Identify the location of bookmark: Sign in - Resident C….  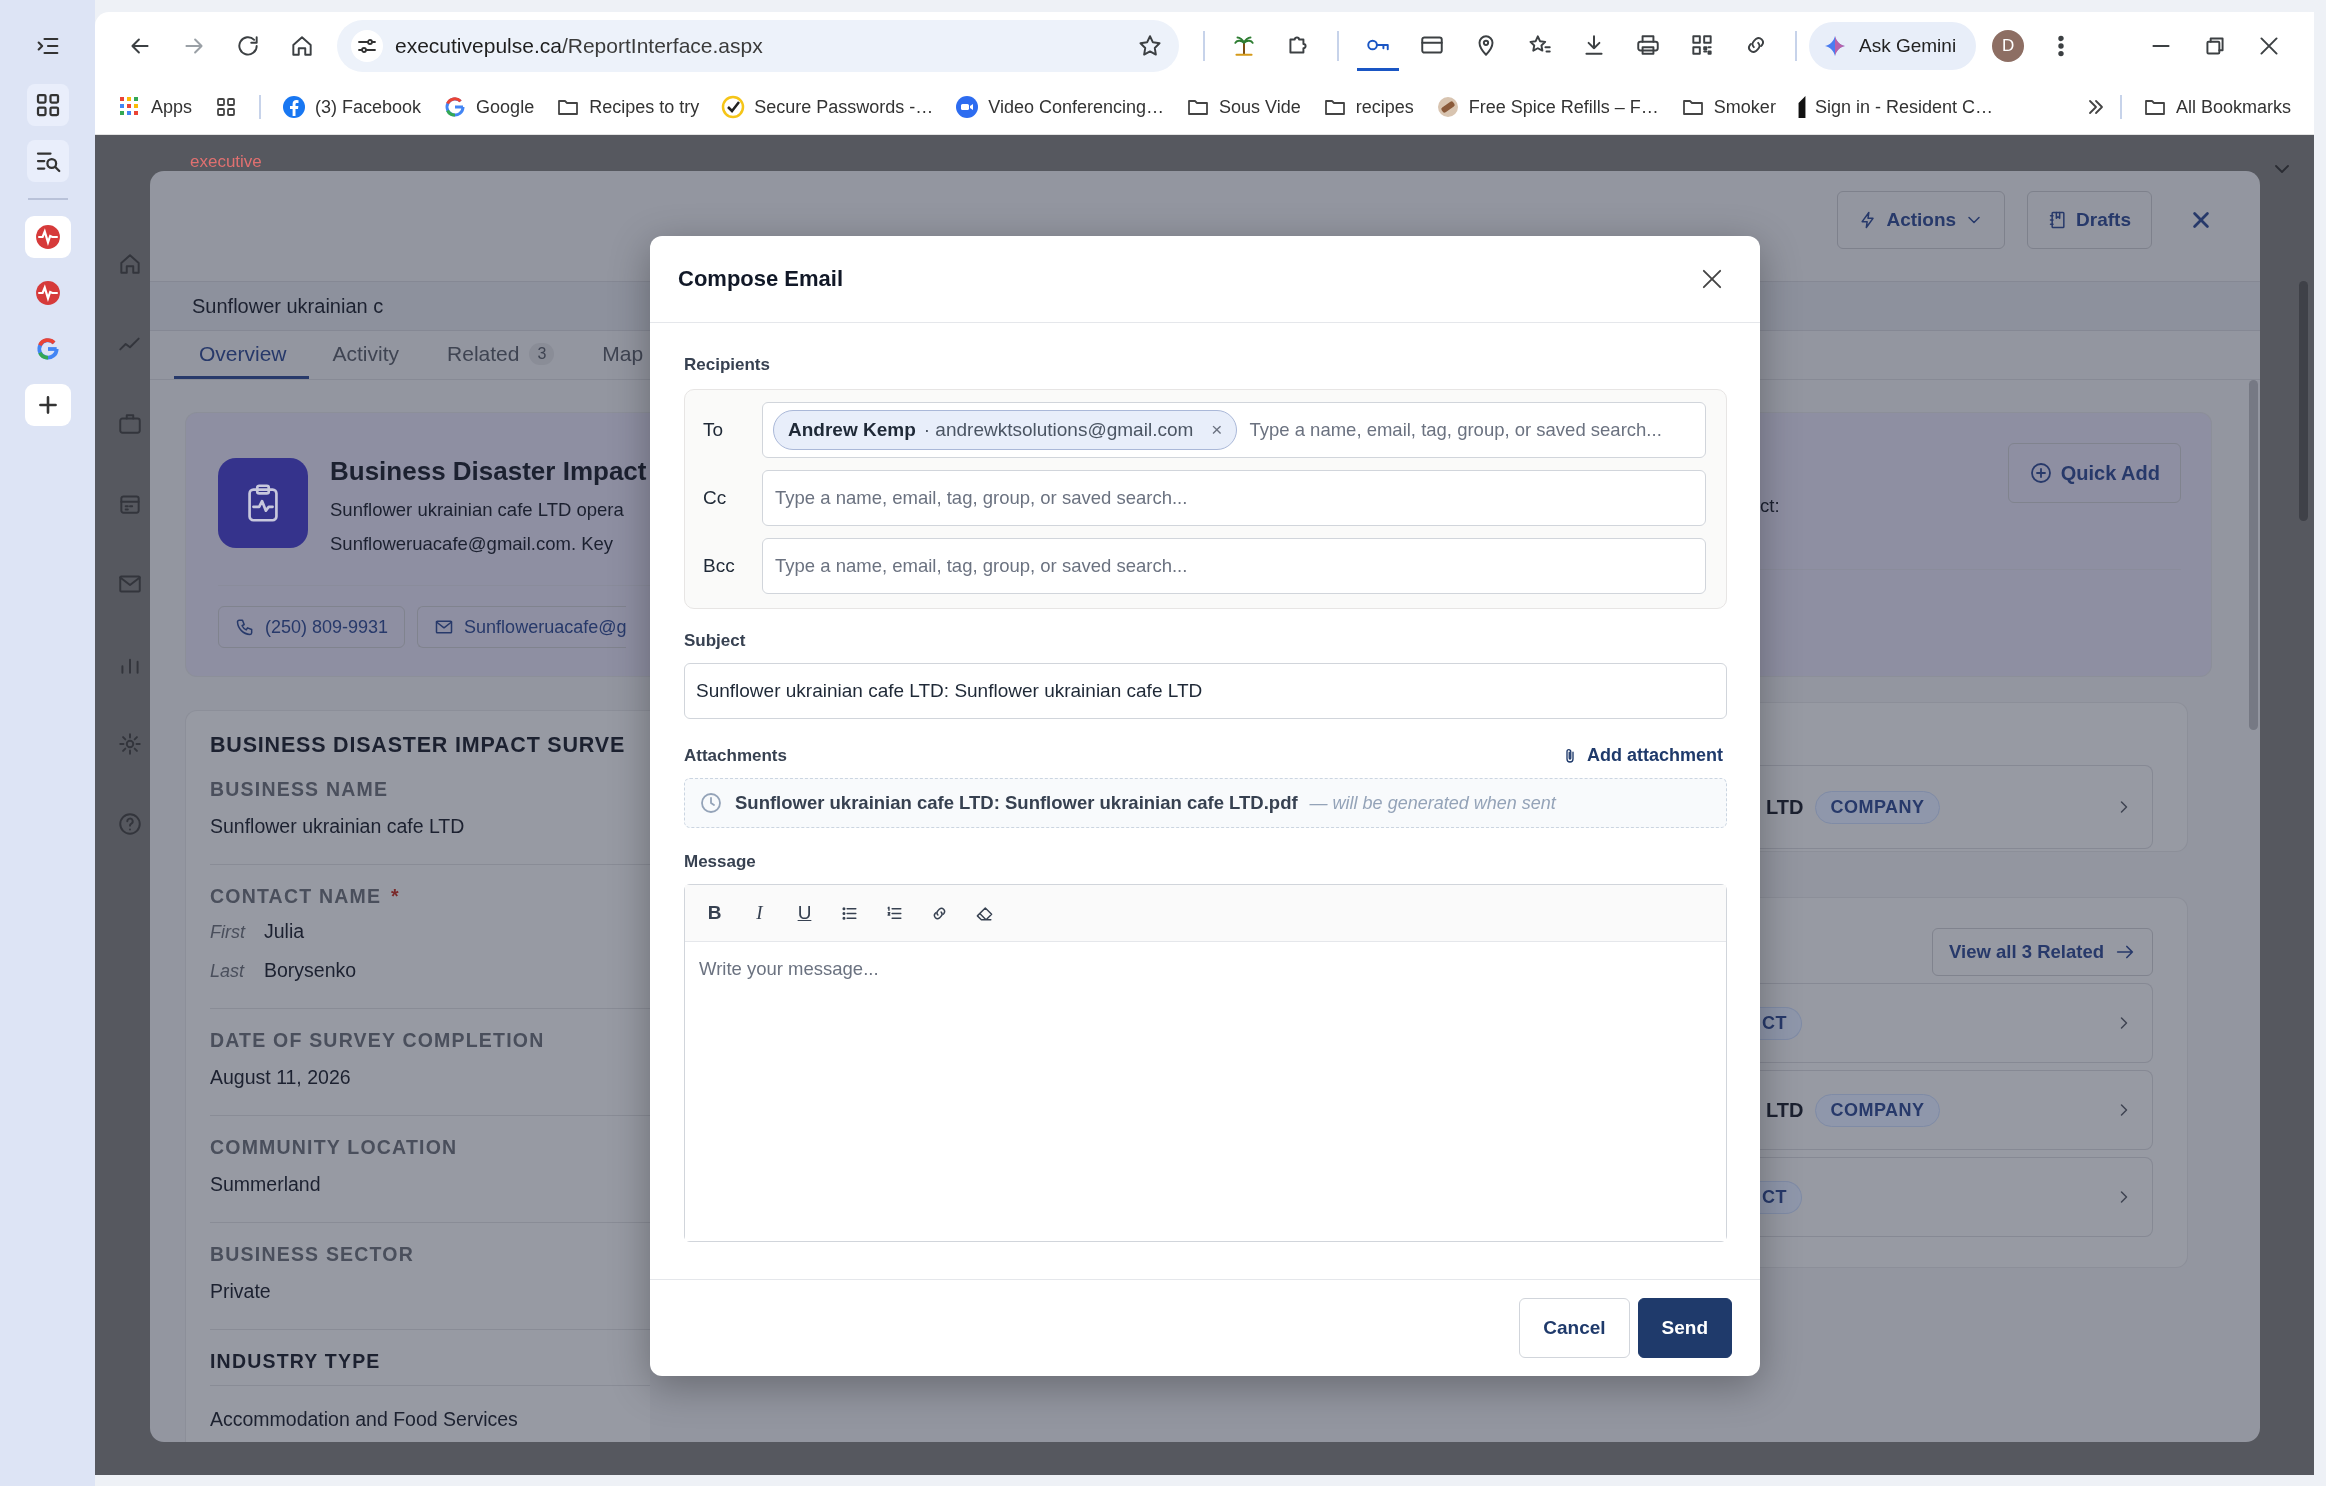
(1895, 107).